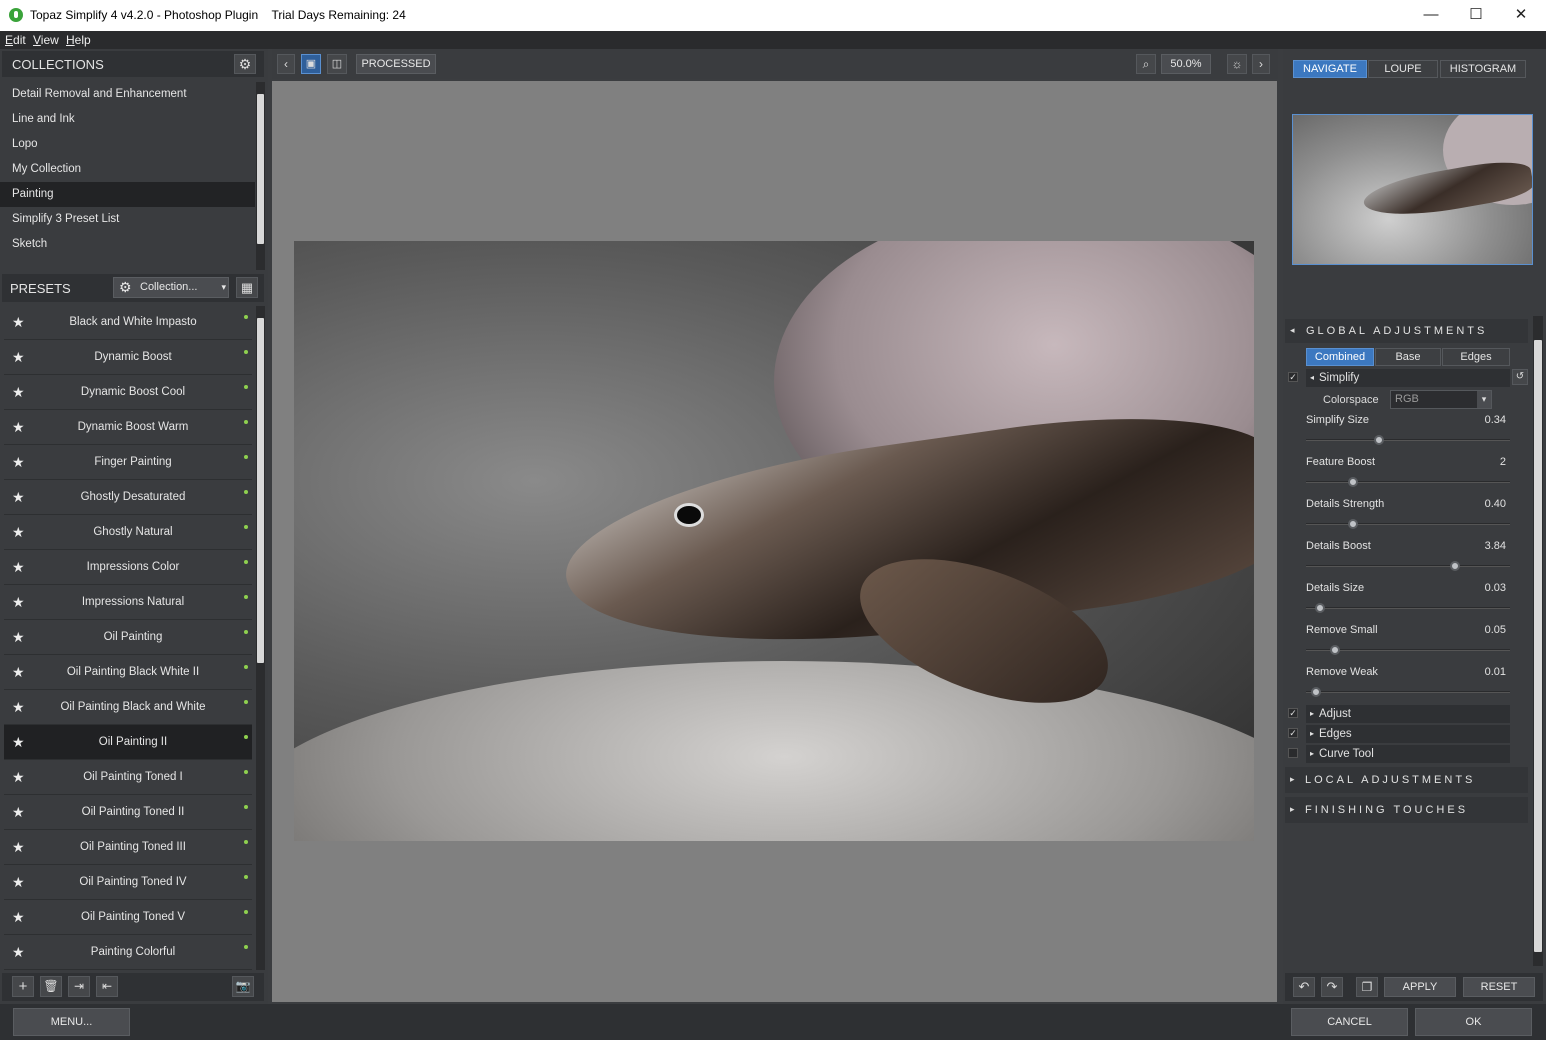 This screenshot has width=1546, height=1040. Describe the element at coordinates (127, 244) in the screenshot. I see `collection-item: Sketch` at that location.